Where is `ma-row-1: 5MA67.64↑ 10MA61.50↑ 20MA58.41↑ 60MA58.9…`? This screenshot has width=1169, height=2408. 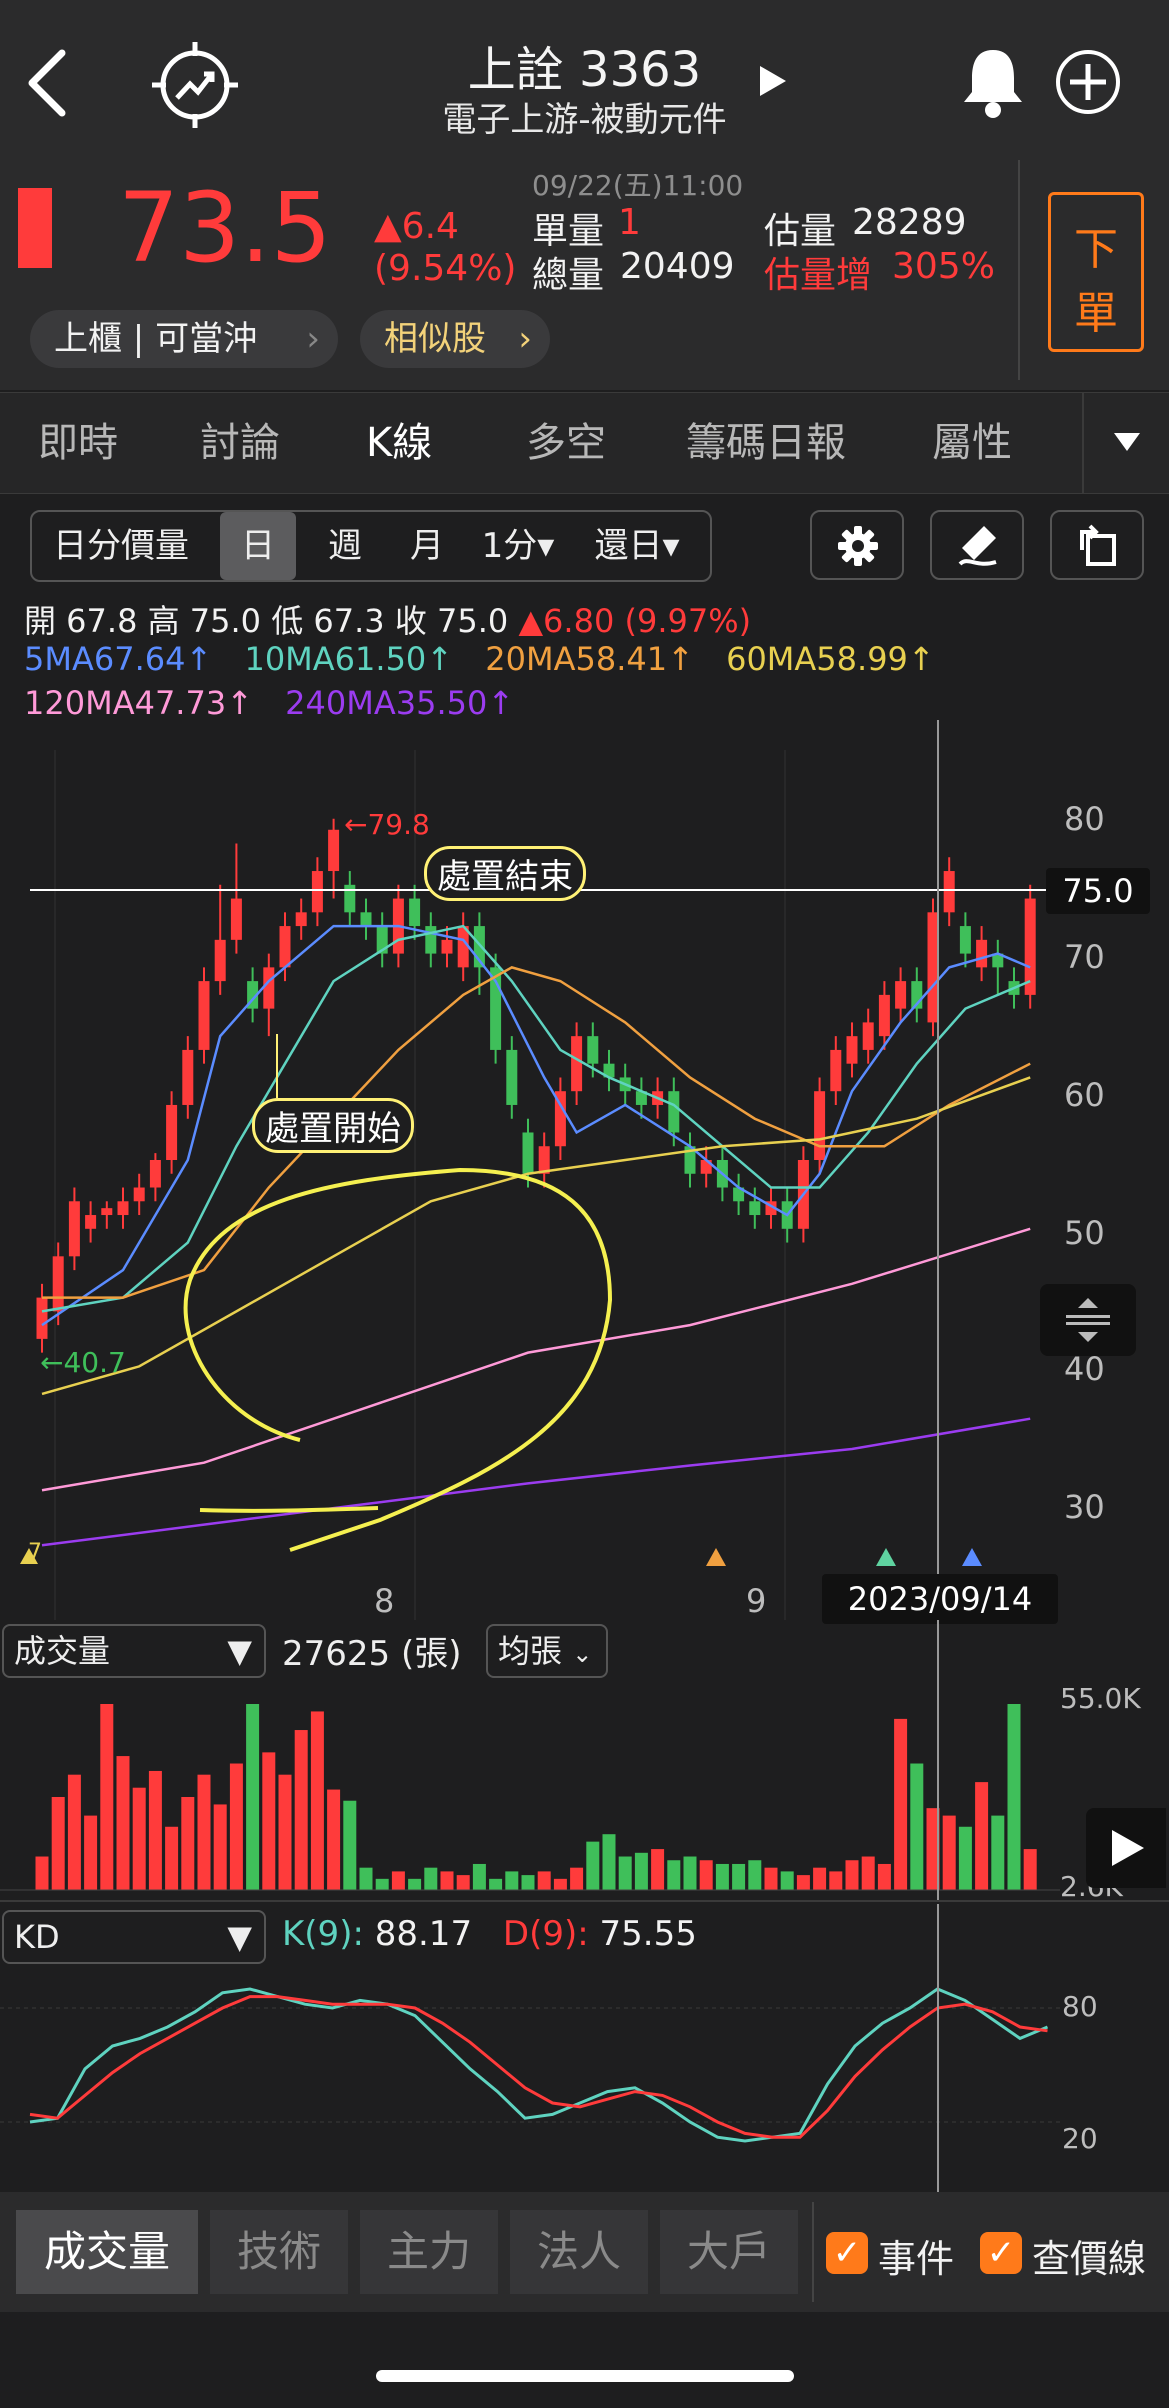 ma-row-1: 5MA67.64↑ 10MA61.50↑ 20MA58.41↑ 60MA58.9… is located at coordinates (479, 659).